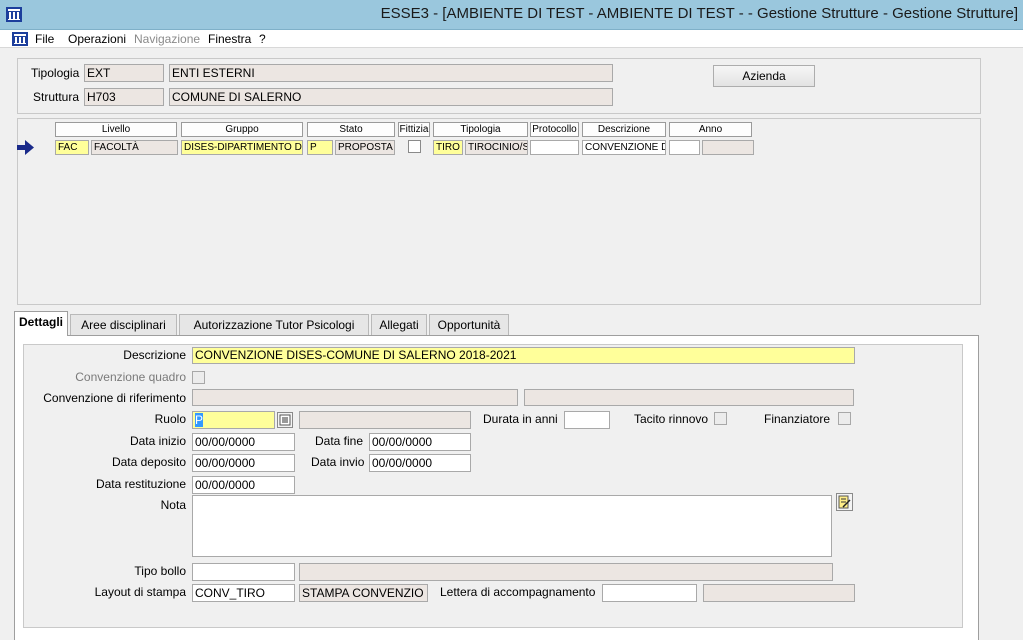 The image size is (1023, 640). Describe the element at coordinates (160, 571) in the screenshot. I see `tipo-bollo-label: Tipo bollo` at that location.